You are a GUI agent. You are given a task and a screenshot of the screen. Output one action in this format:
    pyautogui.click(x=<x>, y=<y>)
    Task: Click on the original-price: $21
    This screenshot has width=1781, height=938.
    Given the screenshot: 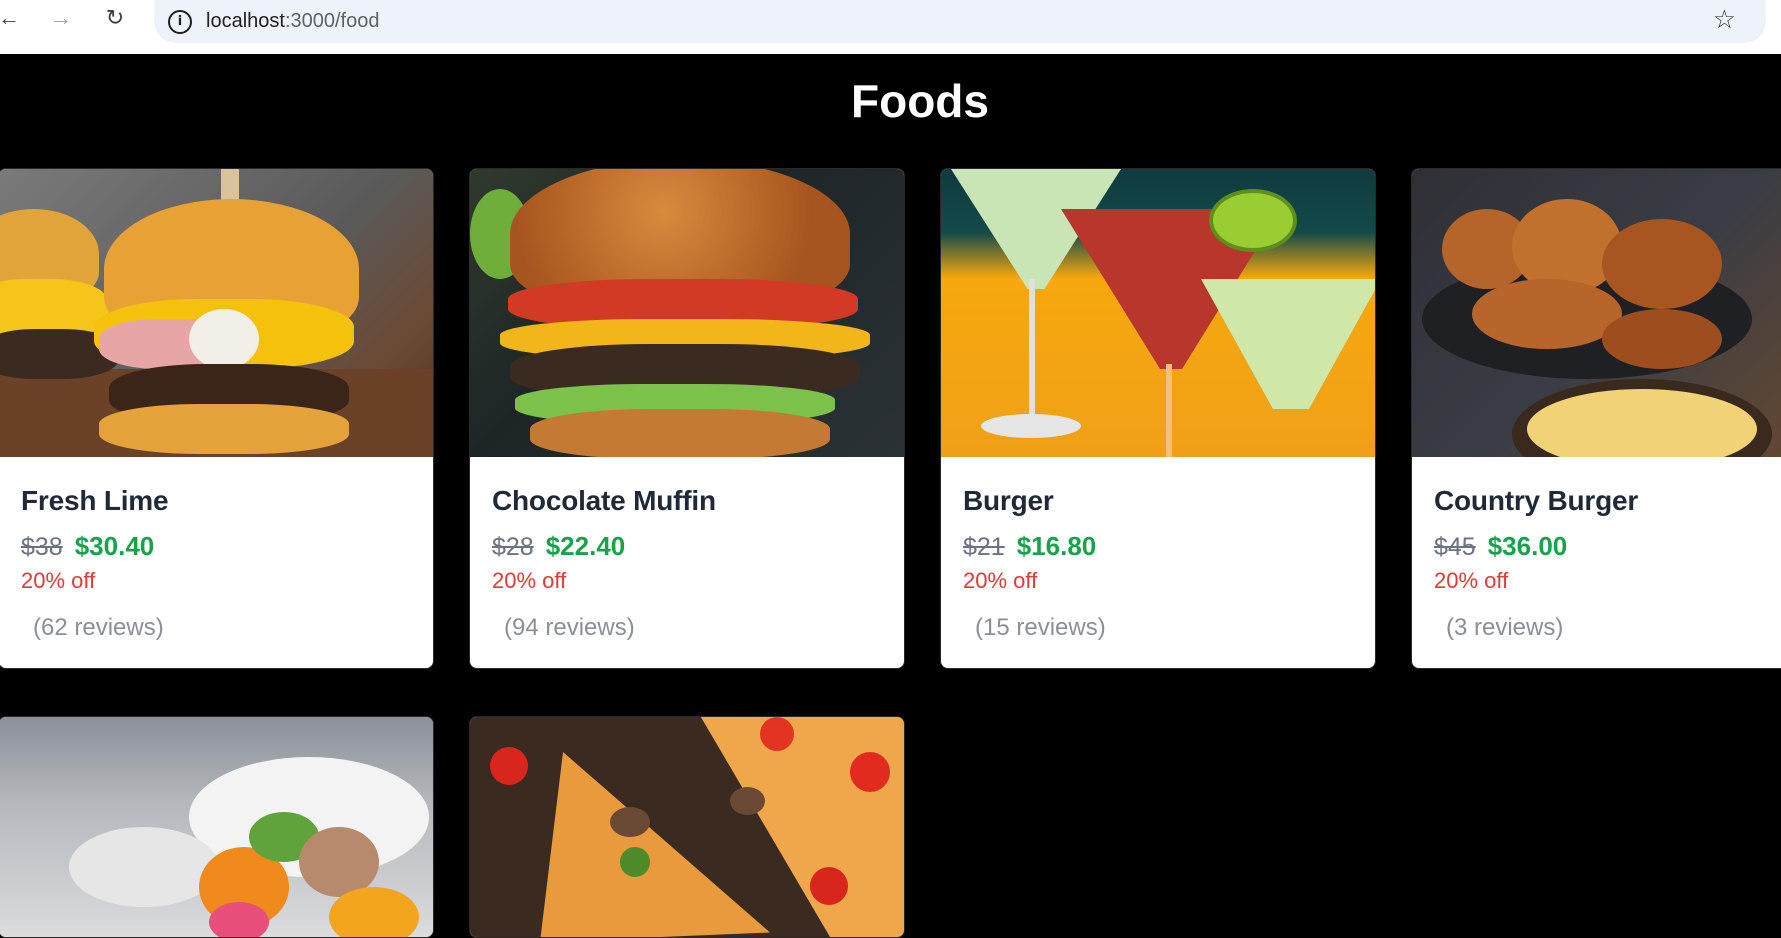 What is the action you would take?
    pyautogui.click(x=984, y=547)
    